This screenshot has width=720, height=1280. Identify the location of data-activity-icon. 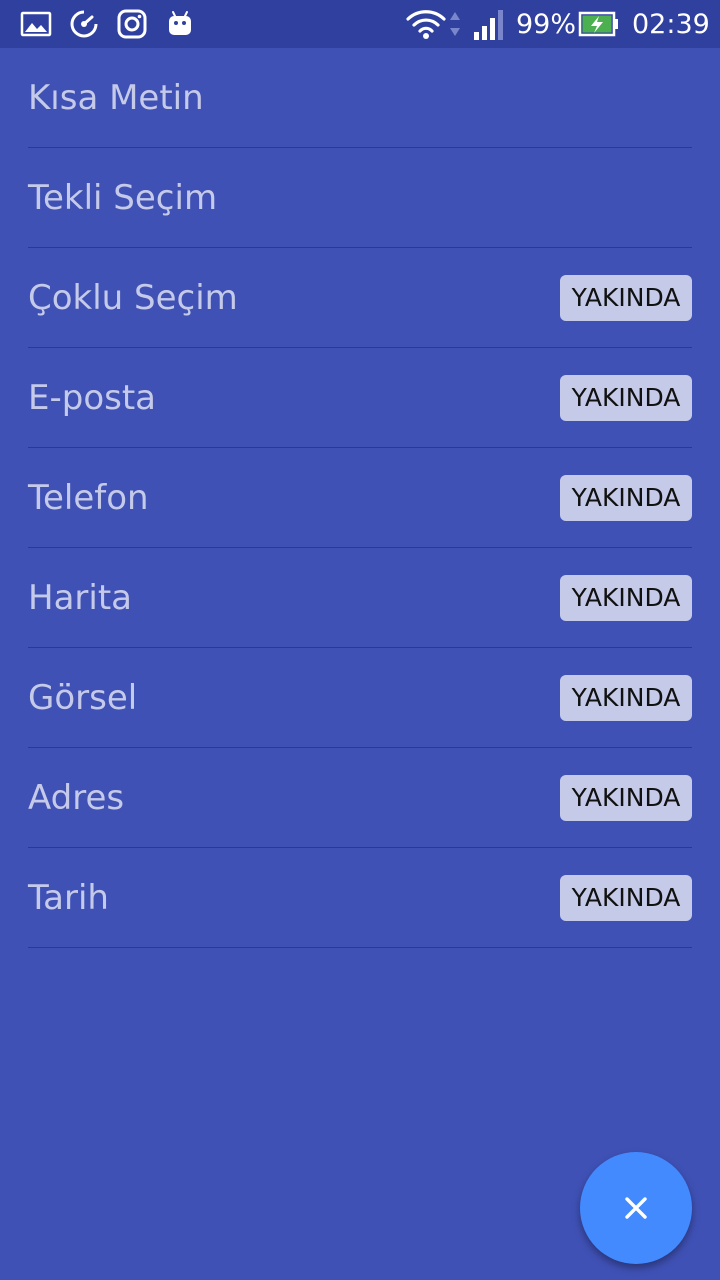
(455, 24).